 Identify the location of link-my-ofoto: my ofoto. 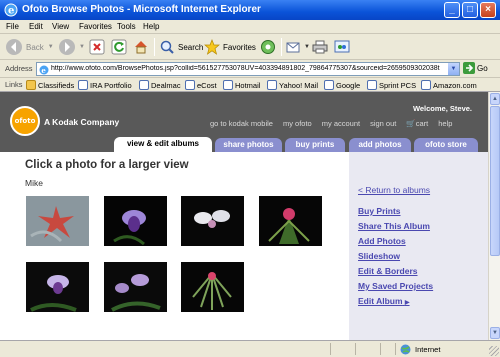
(297, 123).